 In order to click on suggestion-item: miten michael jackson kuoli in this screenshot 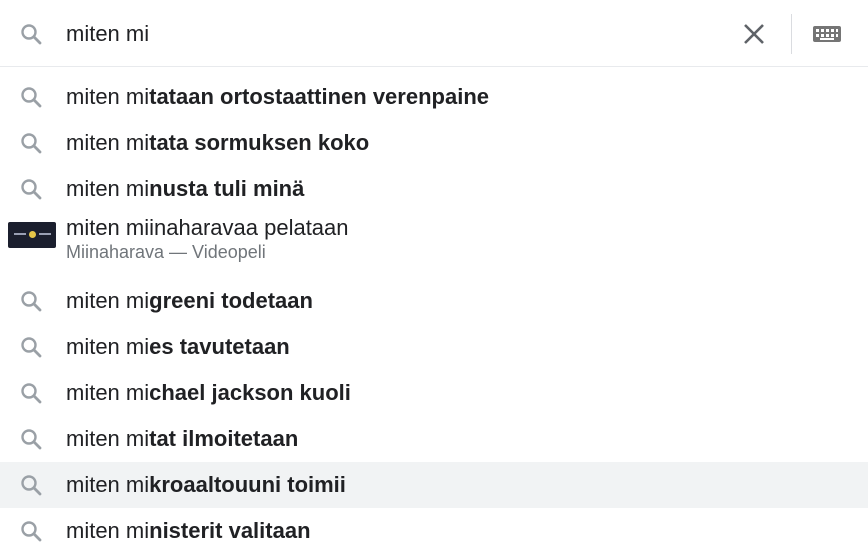, I will do `click(434, 393)`.